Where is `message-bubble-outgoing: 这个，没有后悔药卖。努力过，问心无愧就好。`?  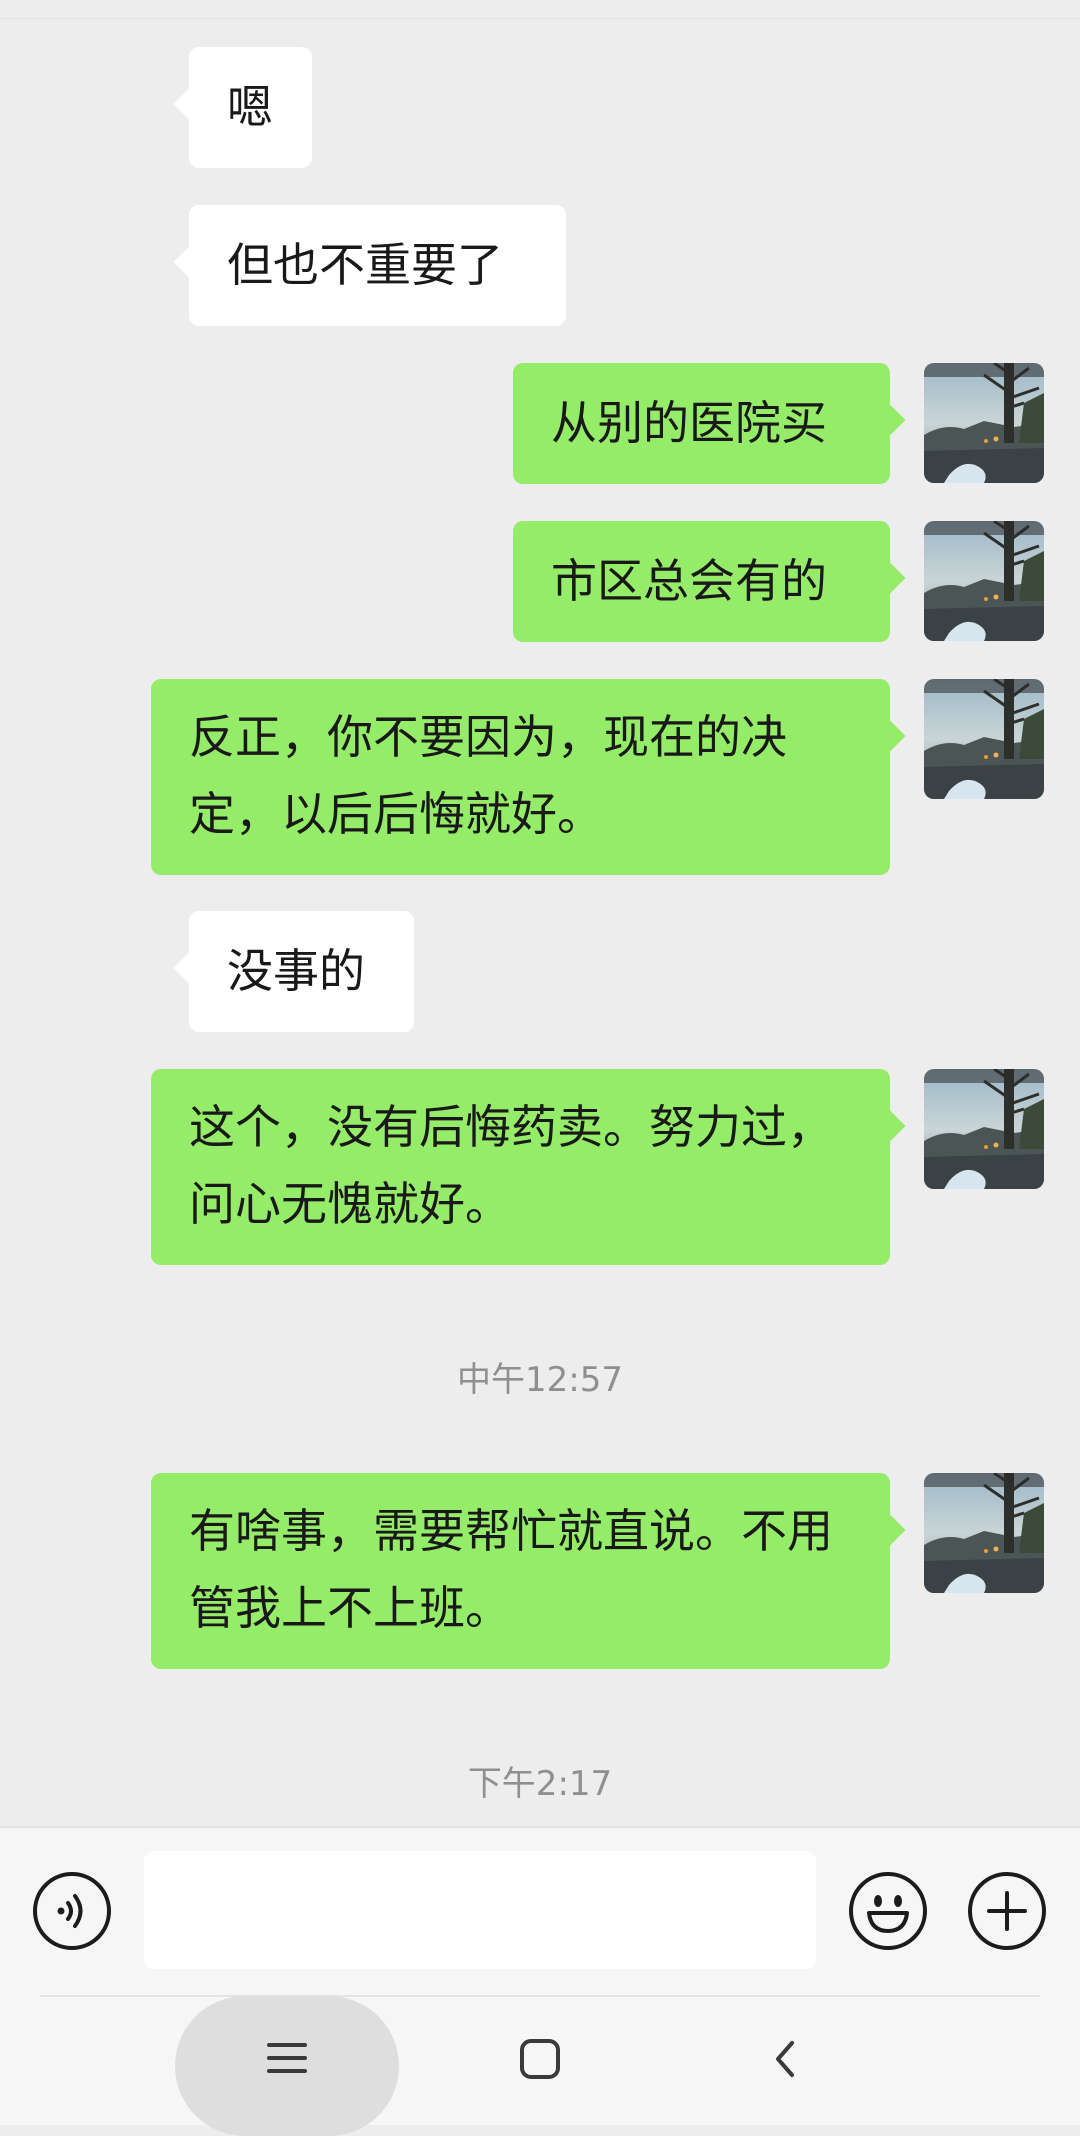 message-bubble-outgoing: 这个，没有后悔药卖。努力过，问心无愧就好。 is located at coordinates (520, 1167).